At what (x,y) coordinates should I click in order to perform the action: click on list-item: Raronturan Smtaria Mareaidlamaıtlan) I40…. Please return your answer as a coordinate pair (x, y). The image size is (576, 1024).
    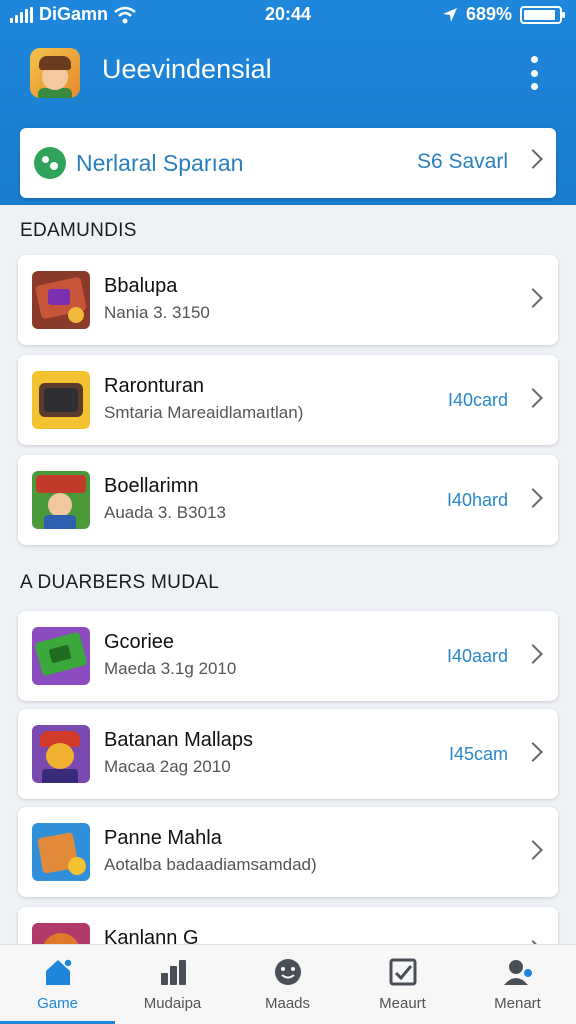
    Looking at the image, I should click on (288, 400).